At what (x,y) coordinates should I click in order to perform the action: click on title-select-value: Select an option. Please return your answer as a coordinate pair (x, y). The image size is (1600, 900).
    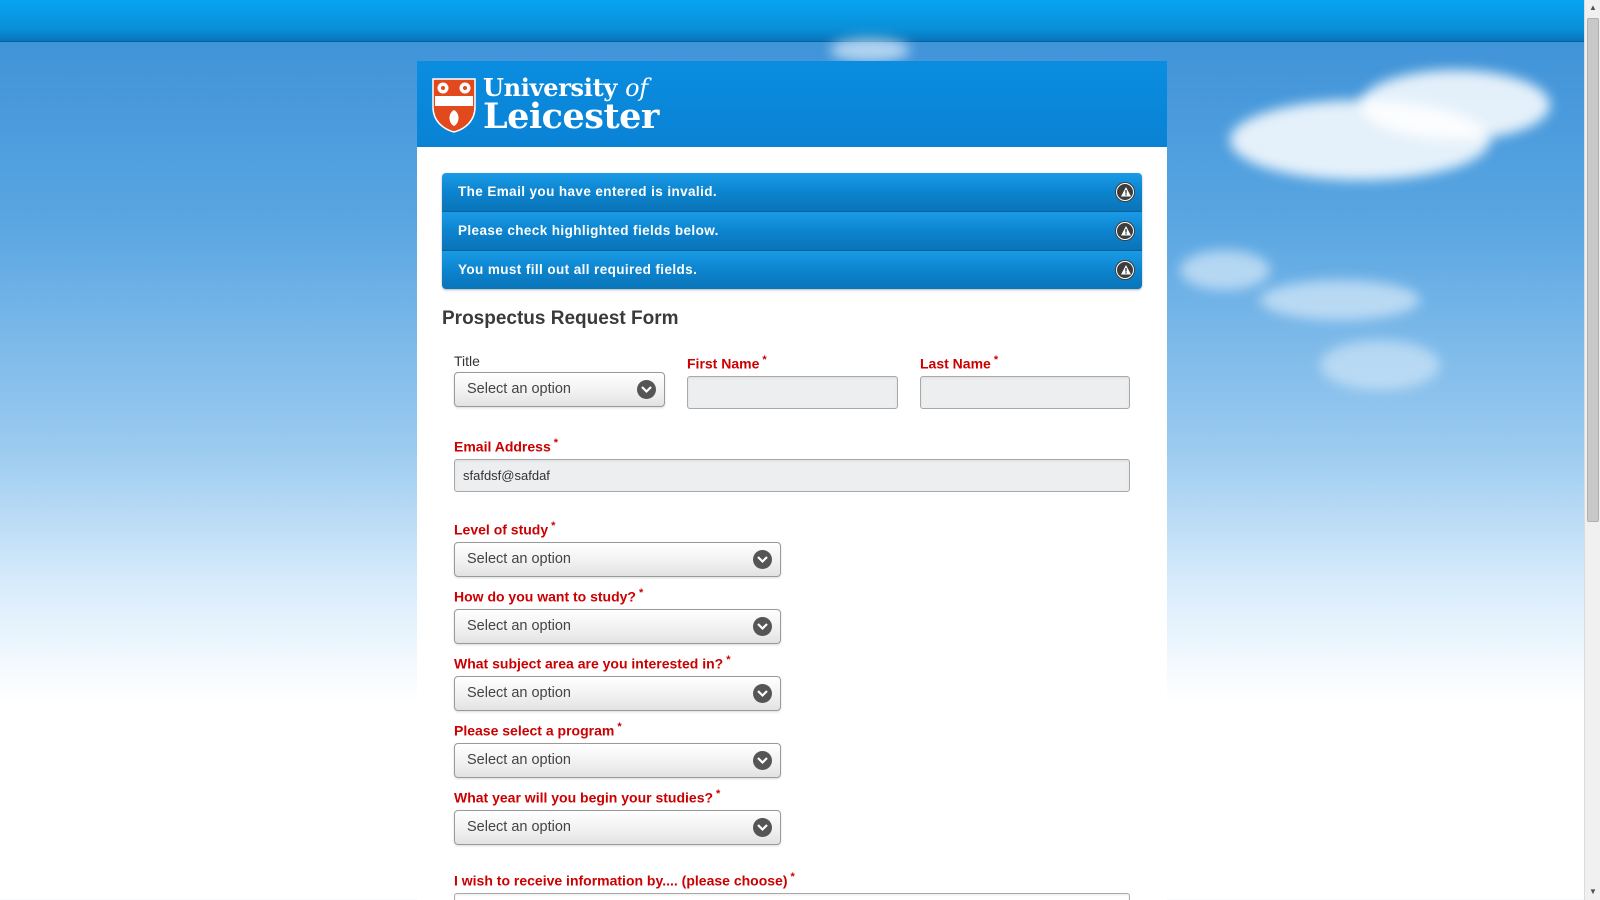
    Looking at the image, I should click on (519, 389).